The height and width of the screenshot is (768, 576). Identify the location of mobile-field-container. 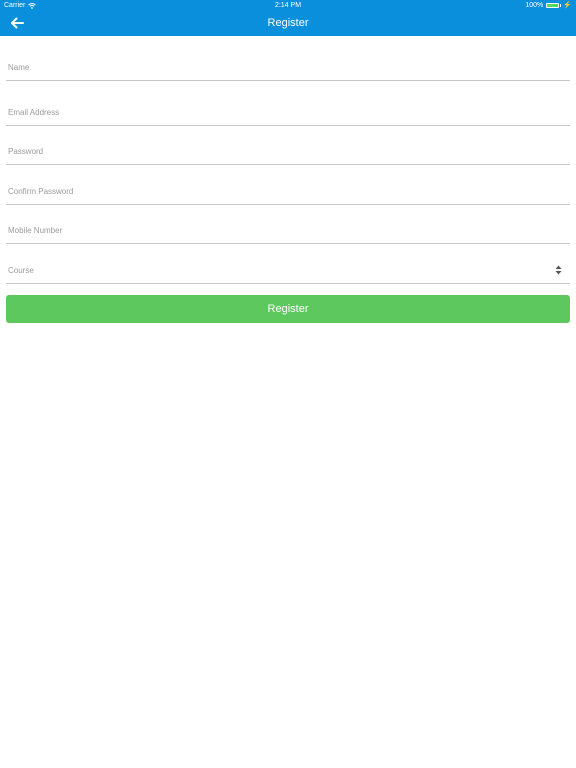
(288, 224).